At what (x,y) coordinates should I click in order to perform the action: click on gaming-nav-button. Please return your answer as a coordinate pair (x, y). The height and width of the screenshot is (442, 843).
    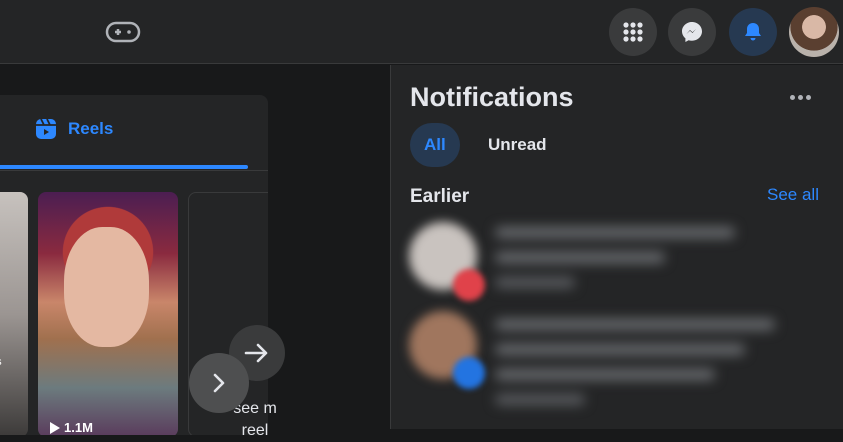
    Looking at the image, I should click on (123, 32).